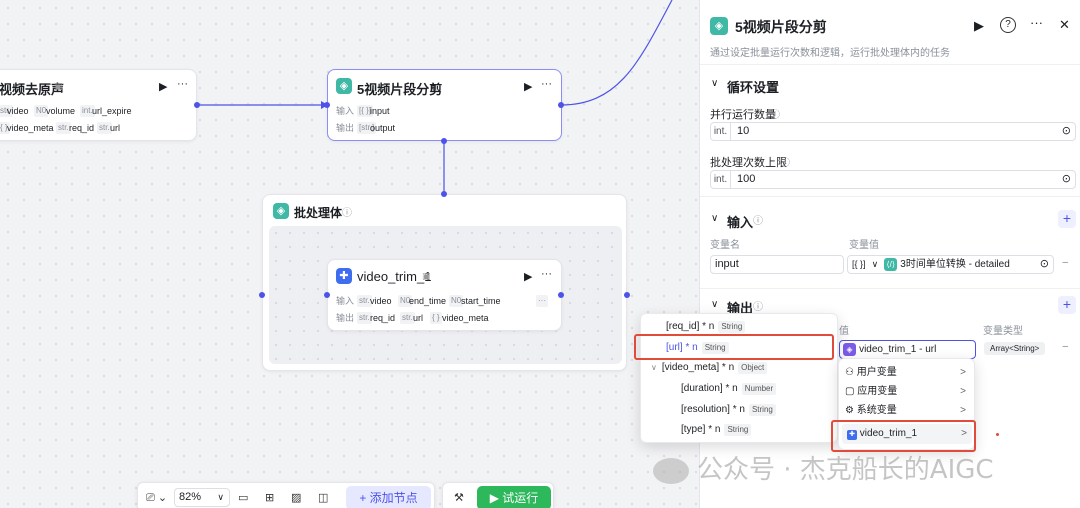 The height and width of the screenshot is (508, 1080). What do you see at coordinates (690, 326) in the screenshot?
I see `field-label: [req_id] * n` at bounding box center [690, 326].